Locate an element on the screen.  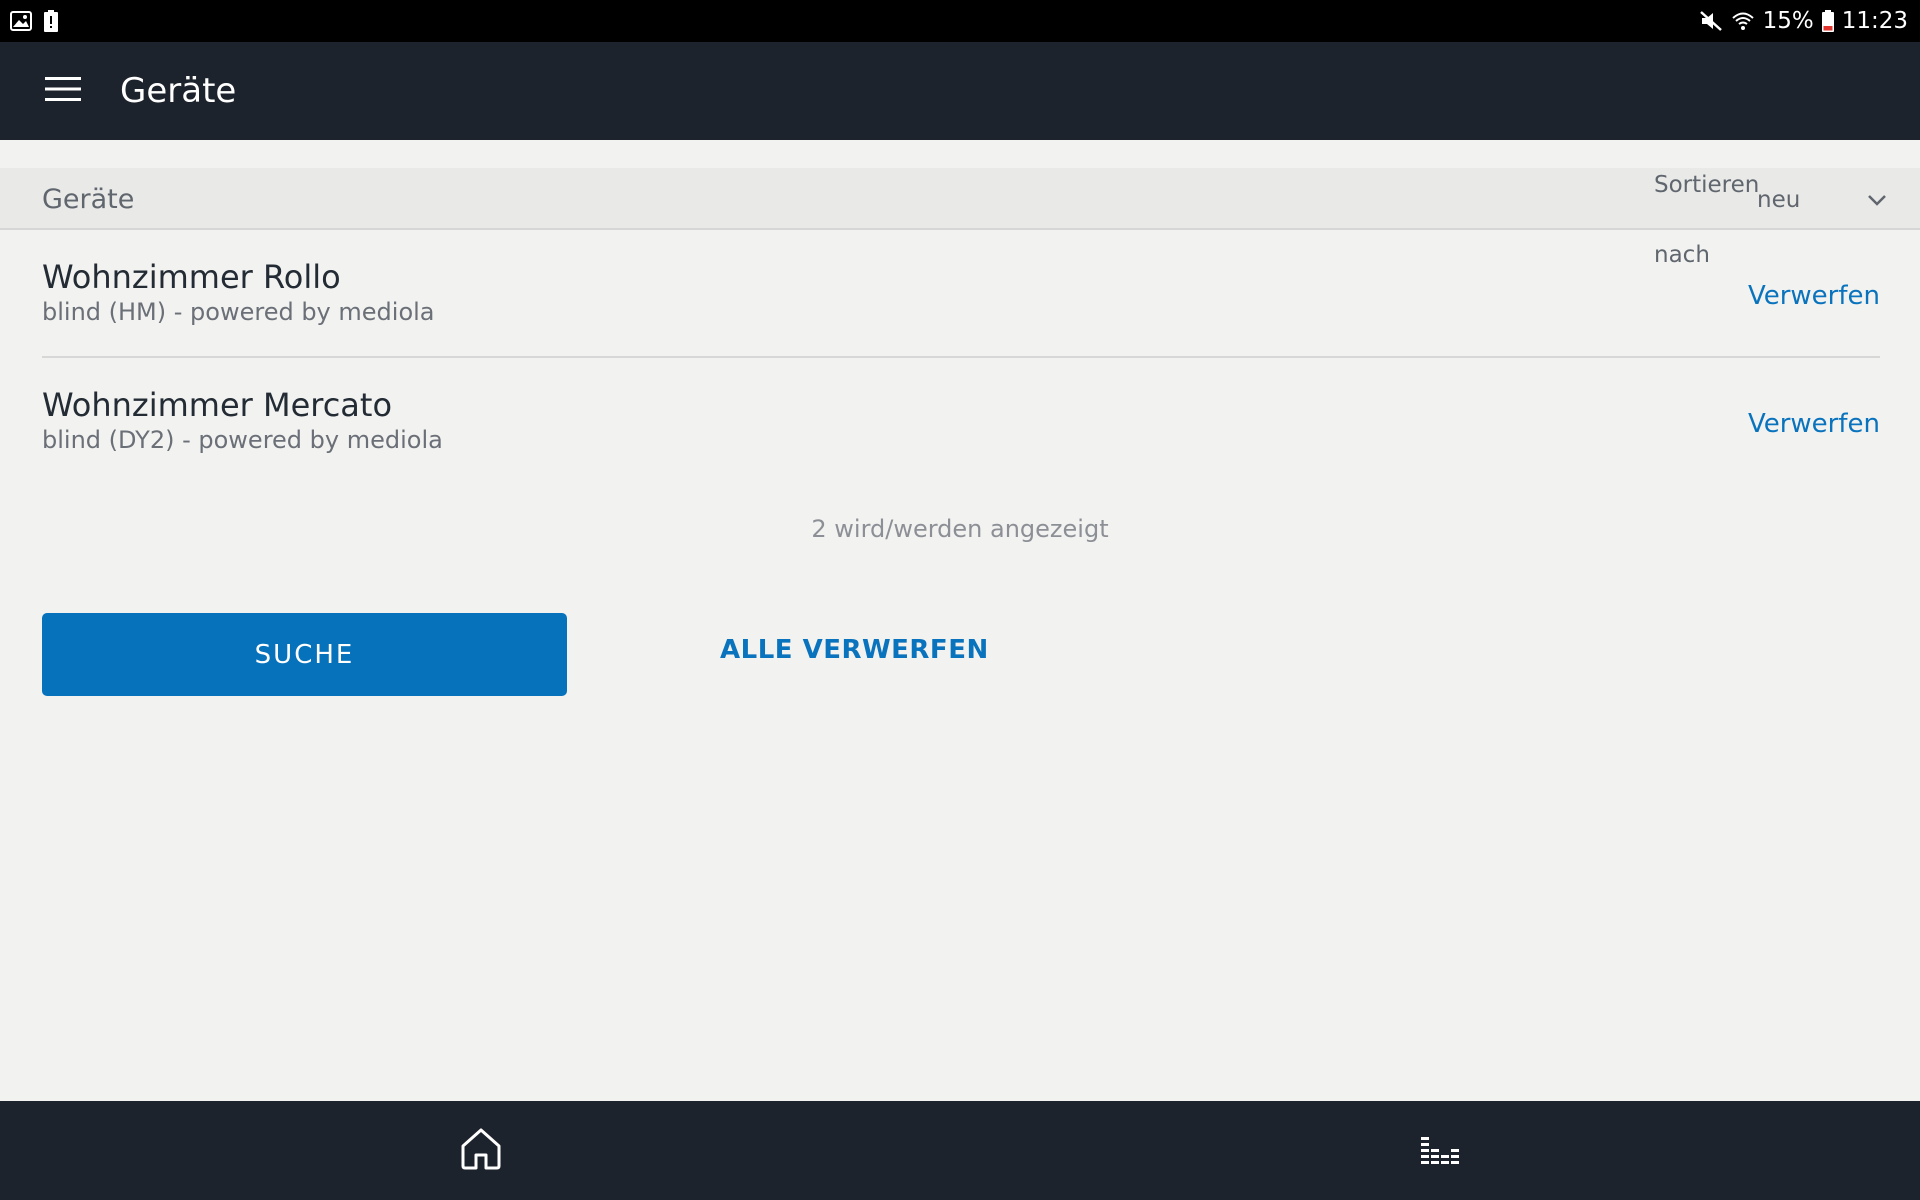
discard-all-button: ALLE VERWERFEN is located at coordinates (854, 650).